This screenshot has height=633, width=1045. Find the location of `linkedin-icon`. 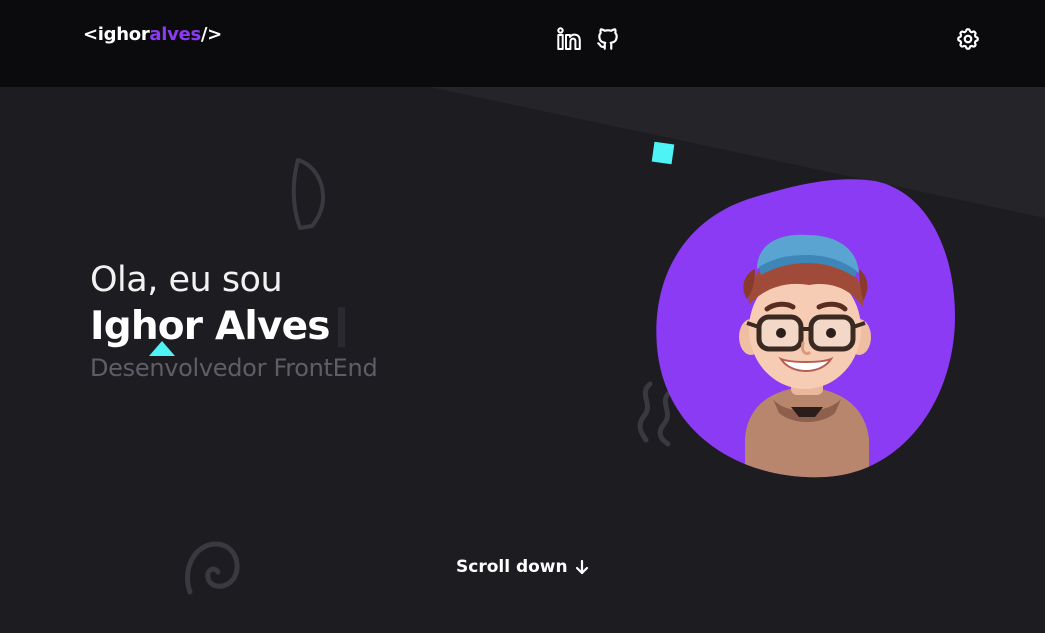

linkedin-icon is located at coordinates (569, 38).